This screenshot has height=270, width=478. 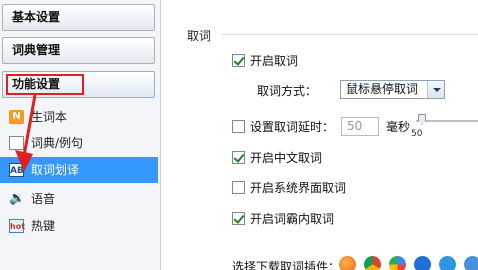 What do you see at coordinates (274, 60) in the screenshot?
I see `enable-capture-label: 开启取词` at bounding box center [274, 60].